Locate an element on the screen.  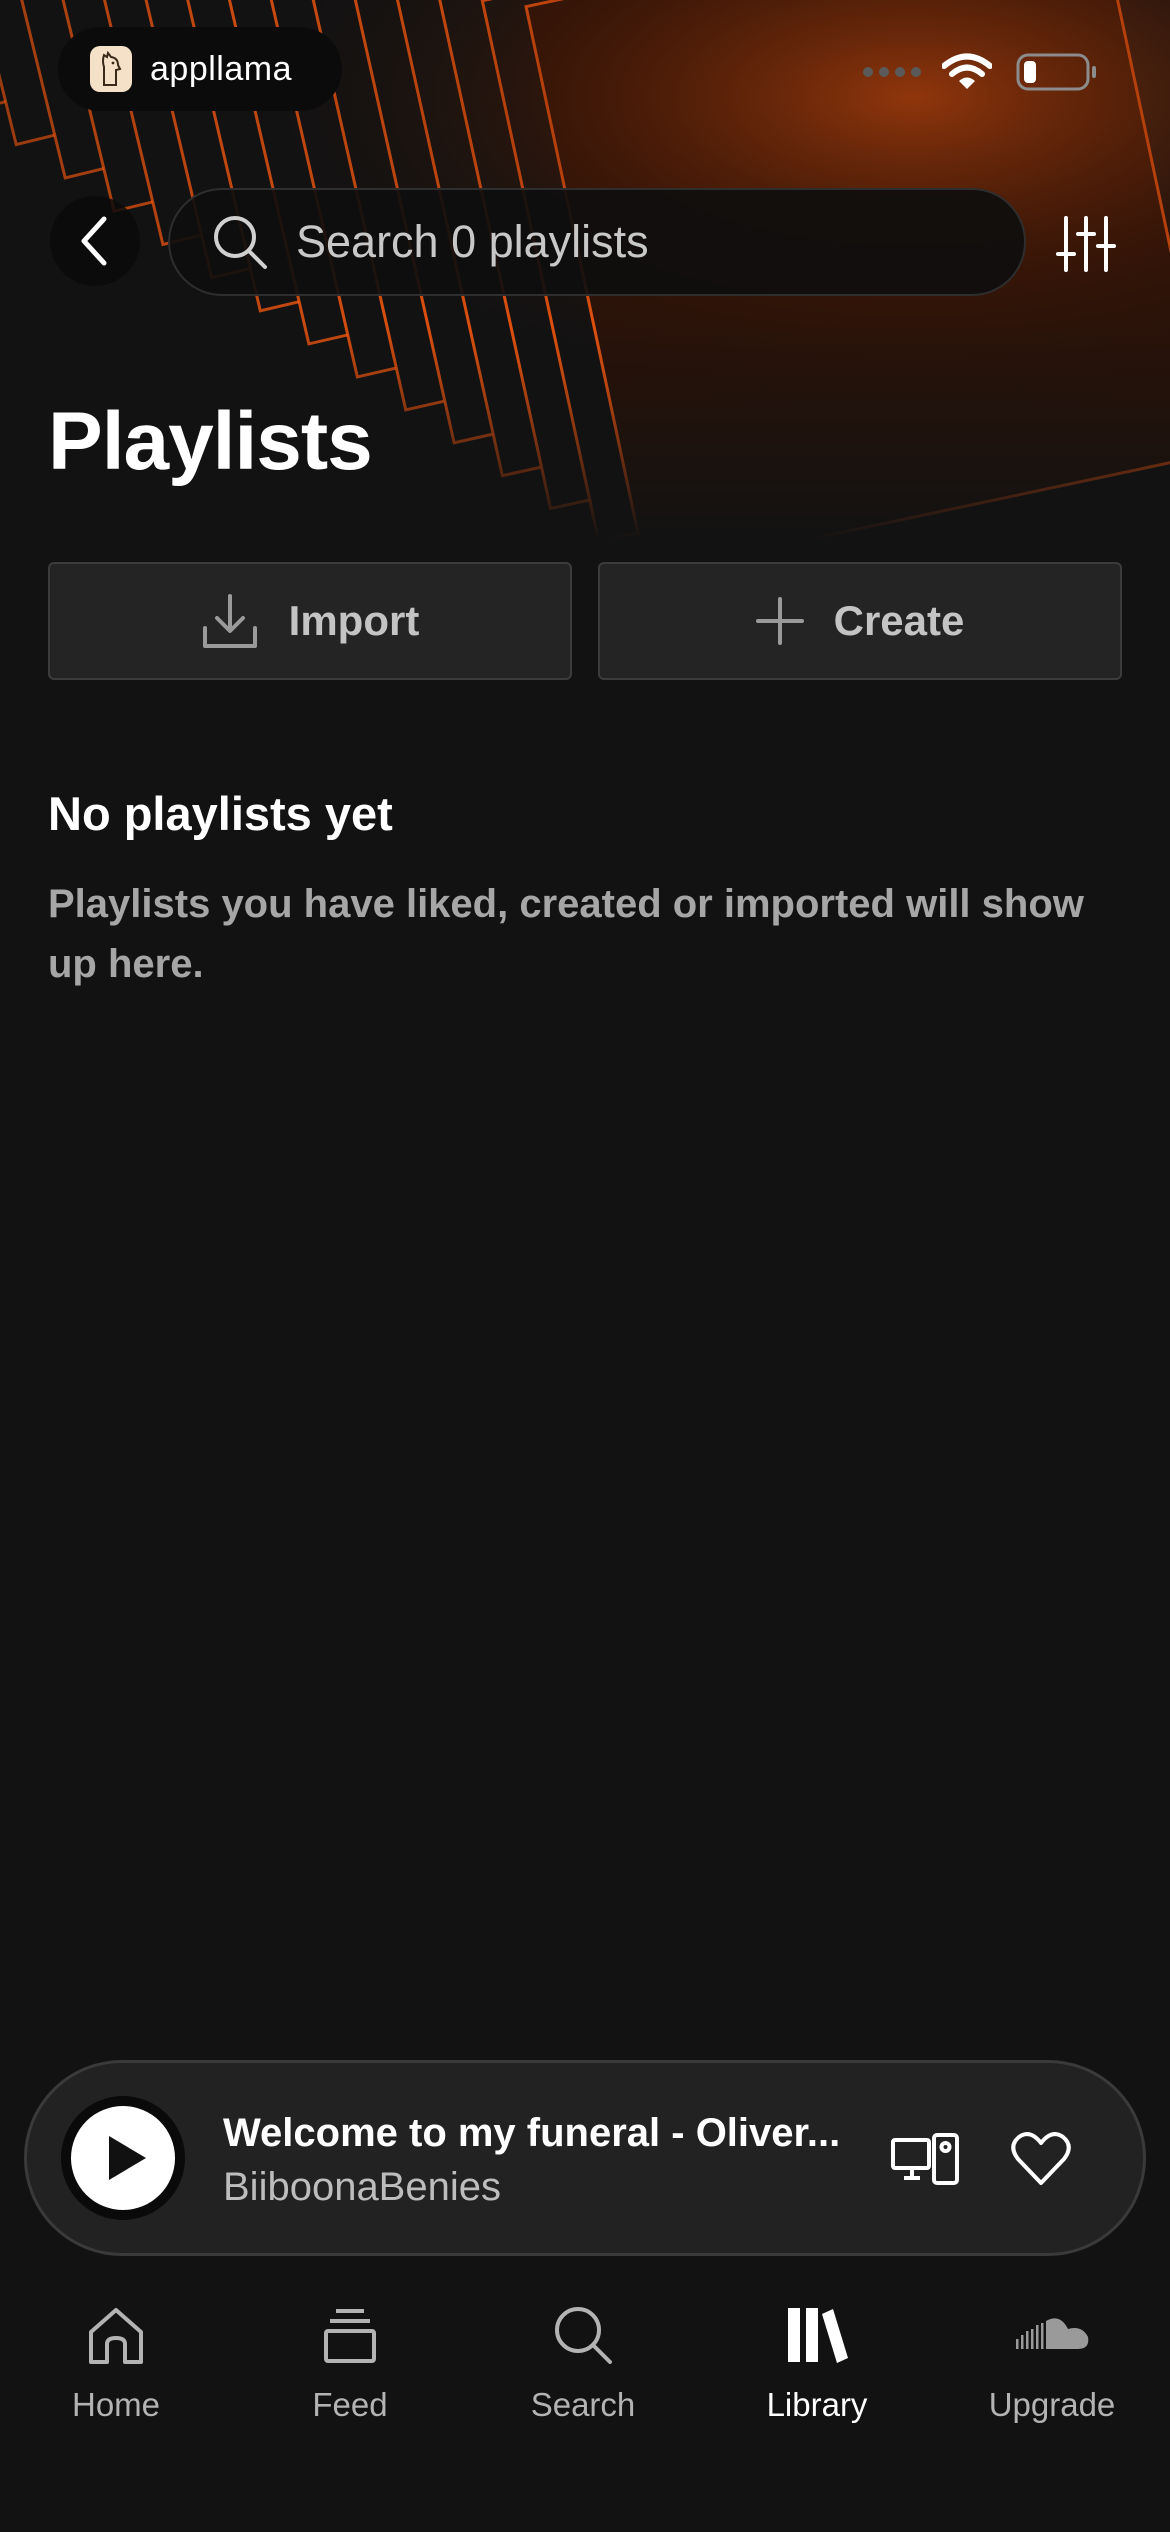
empty-state-title: No playlists yet is located at coordinates (220, 813).